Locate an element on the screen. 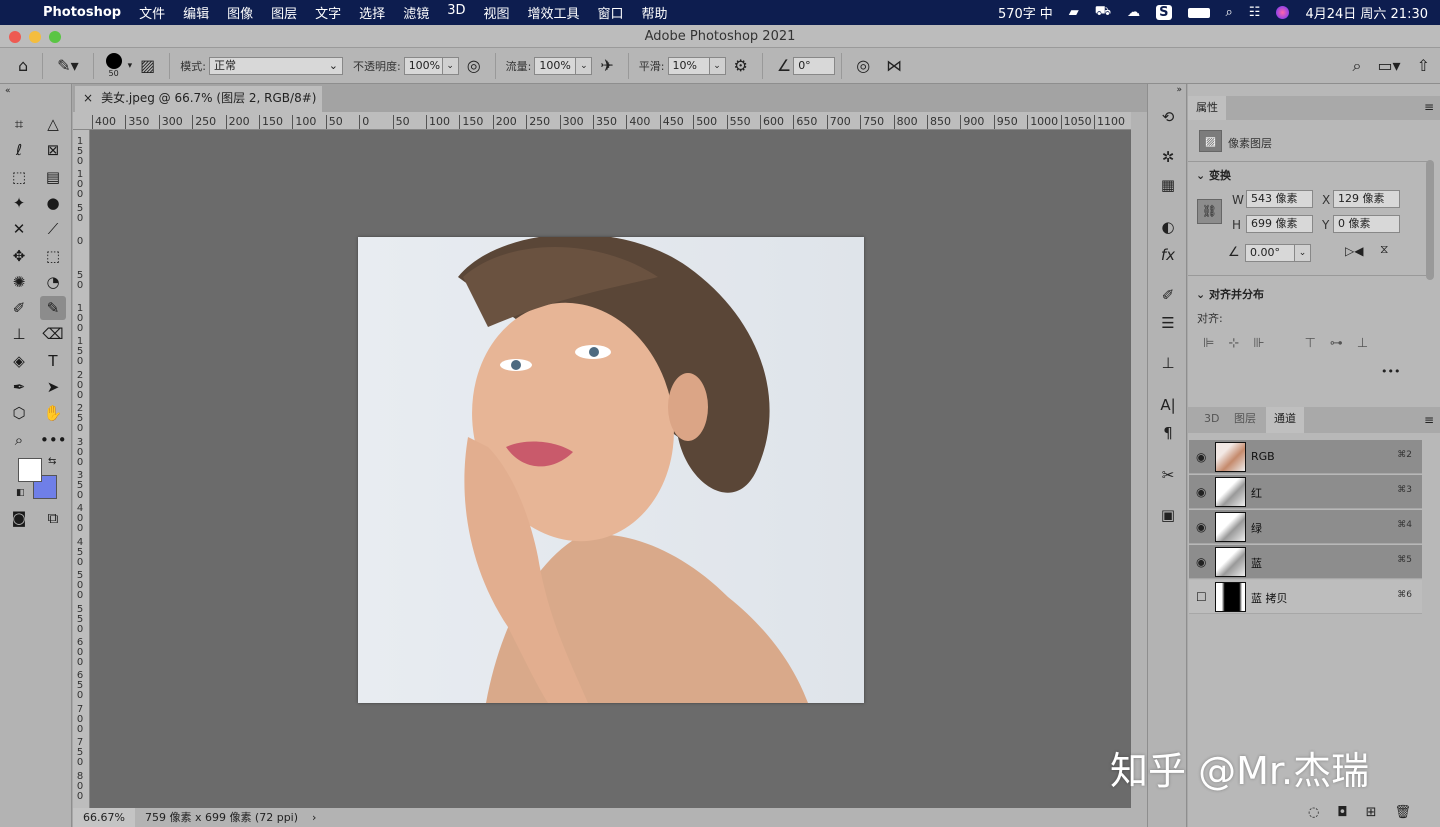 The height and width of the screenshot is (827, 1440). menu-4: 文字 is located at coordinates (328, 12).